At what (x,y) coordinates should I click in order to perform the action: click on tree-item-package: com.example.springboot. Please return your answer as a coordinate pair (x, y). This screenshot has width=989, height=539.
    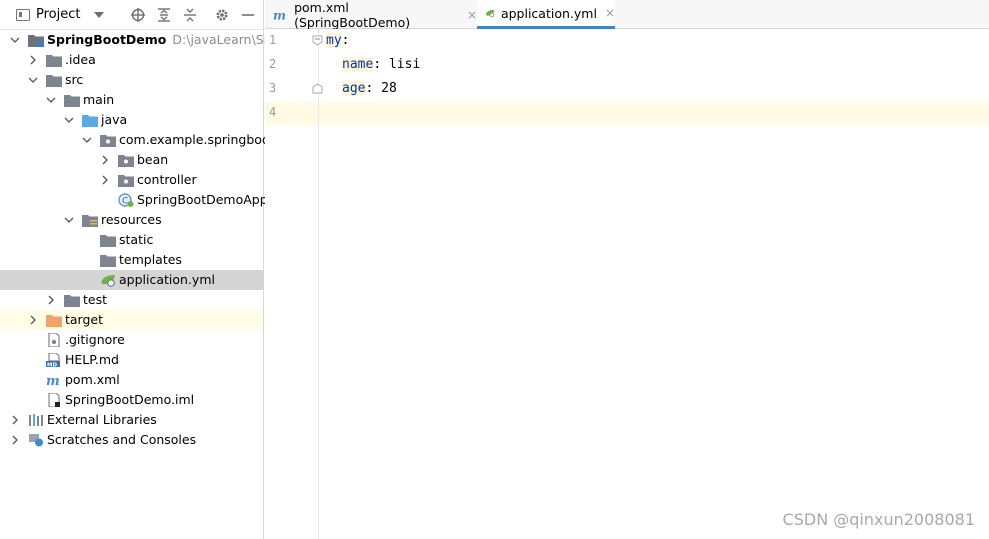
    Looking at the image, I should click on (137, 140).